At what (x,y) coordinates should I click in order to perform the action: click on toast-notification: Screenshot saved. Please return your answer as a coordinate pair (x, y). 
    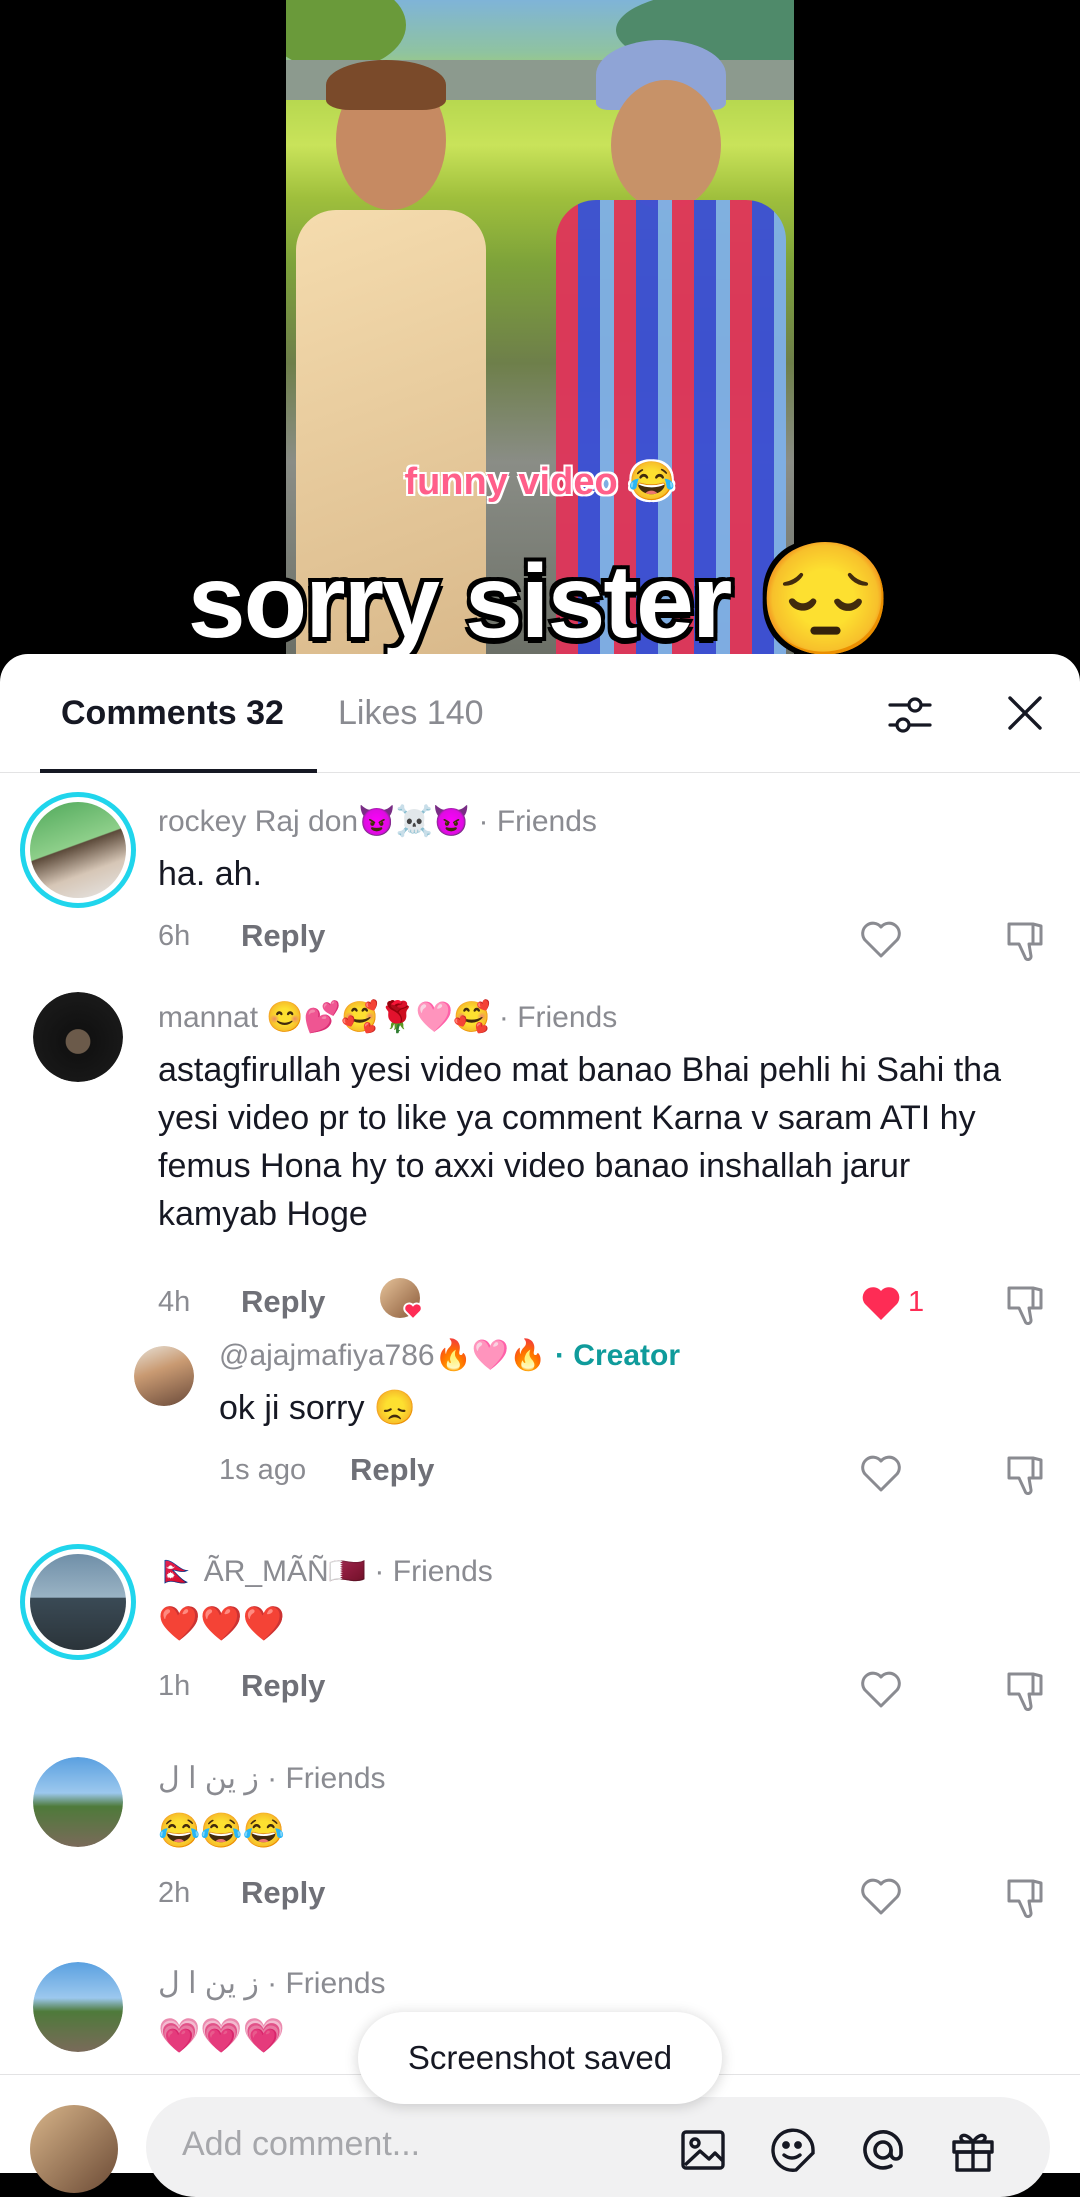
    Looking at the image, I should click on (540, 2058).